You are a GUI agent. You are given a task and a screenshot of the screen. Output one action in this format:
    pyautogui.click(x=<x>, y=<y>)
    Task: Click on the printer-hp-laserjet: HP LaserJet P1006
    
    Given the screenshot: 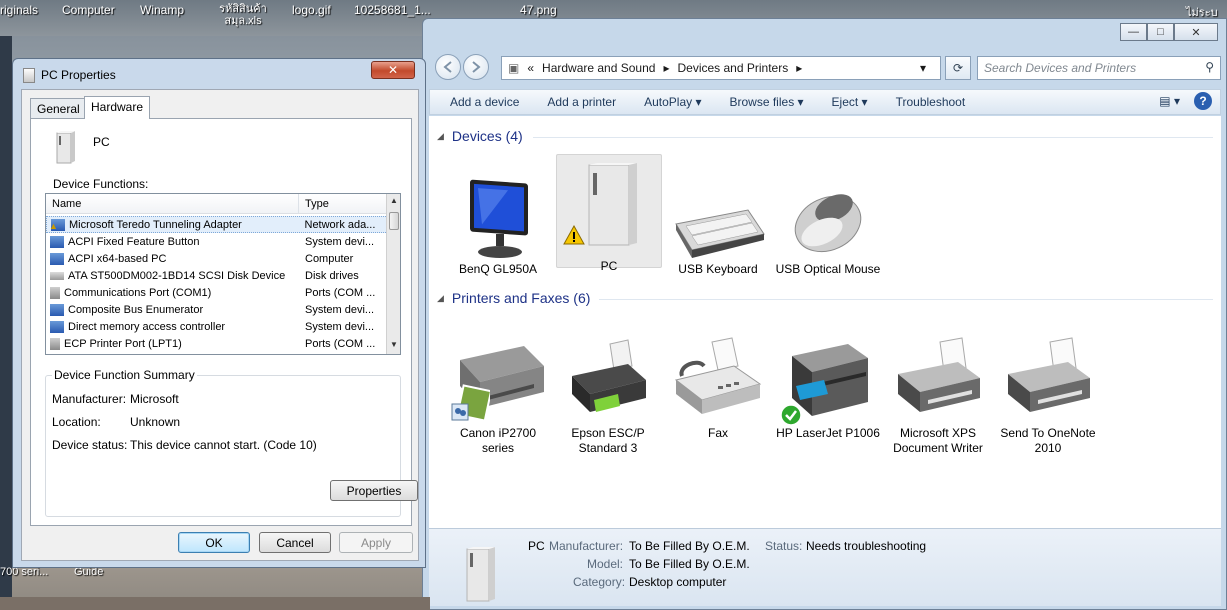 What is the action you would take?
    pyautogui.click(x=828, y=388)
    